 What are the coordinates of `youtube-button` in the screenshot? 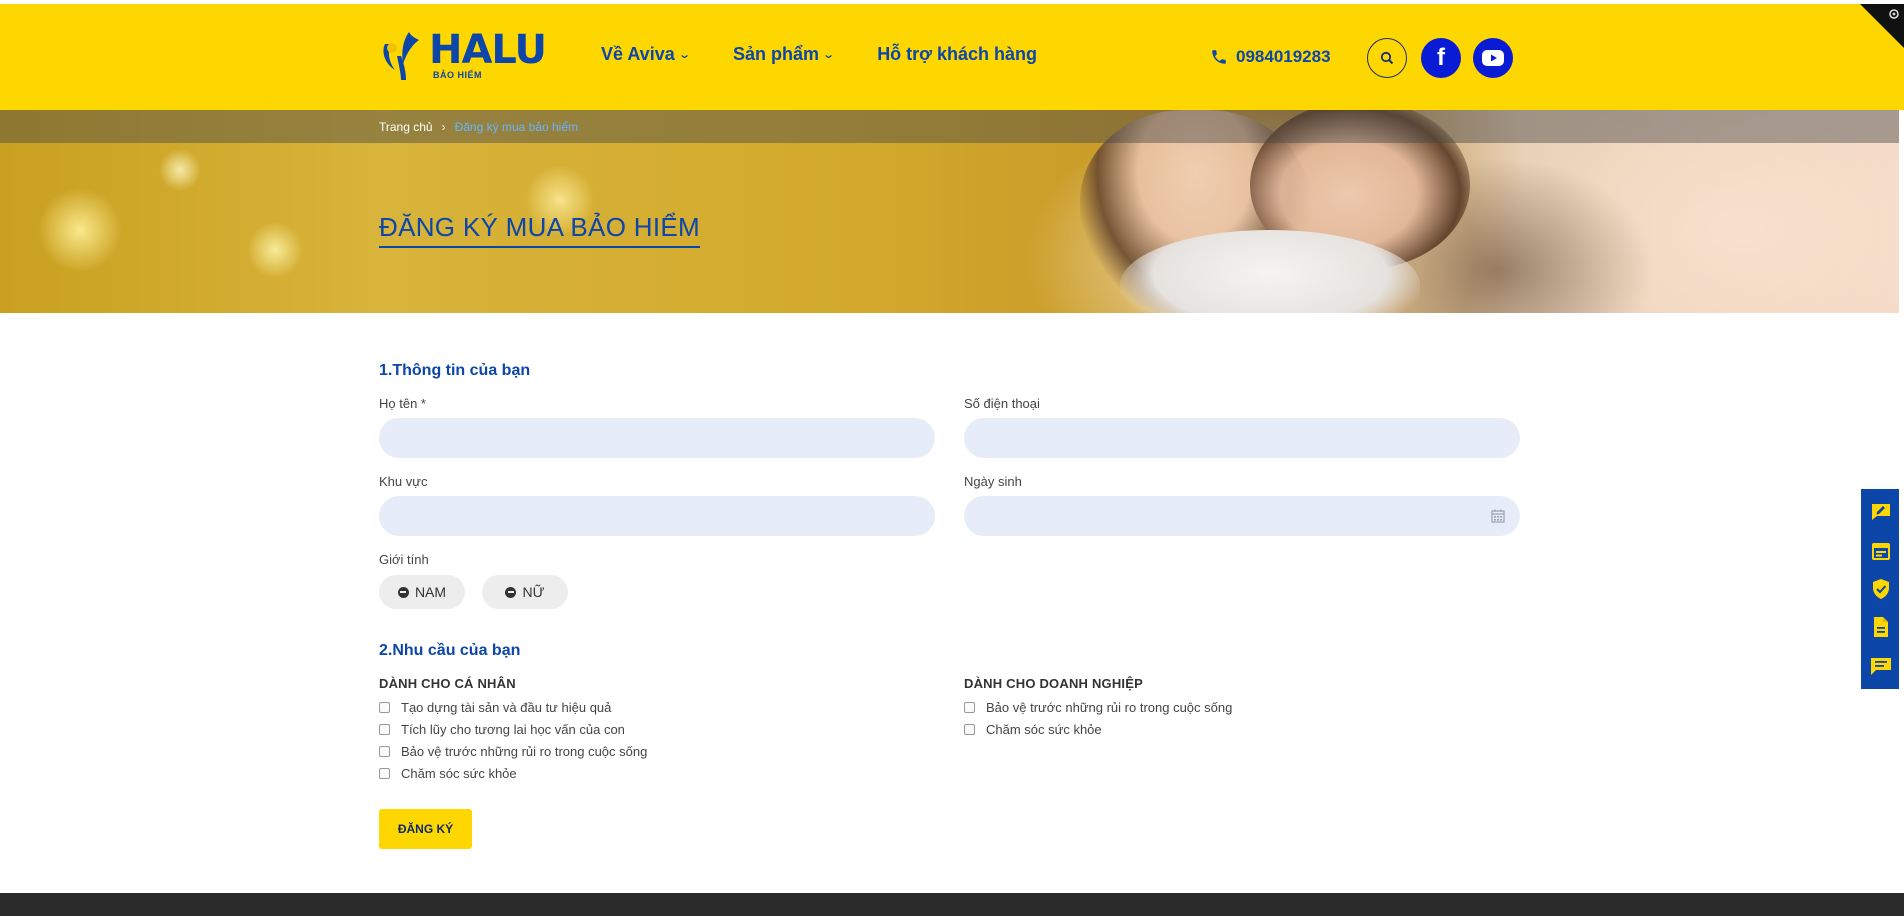 It's located at (1493, 58).